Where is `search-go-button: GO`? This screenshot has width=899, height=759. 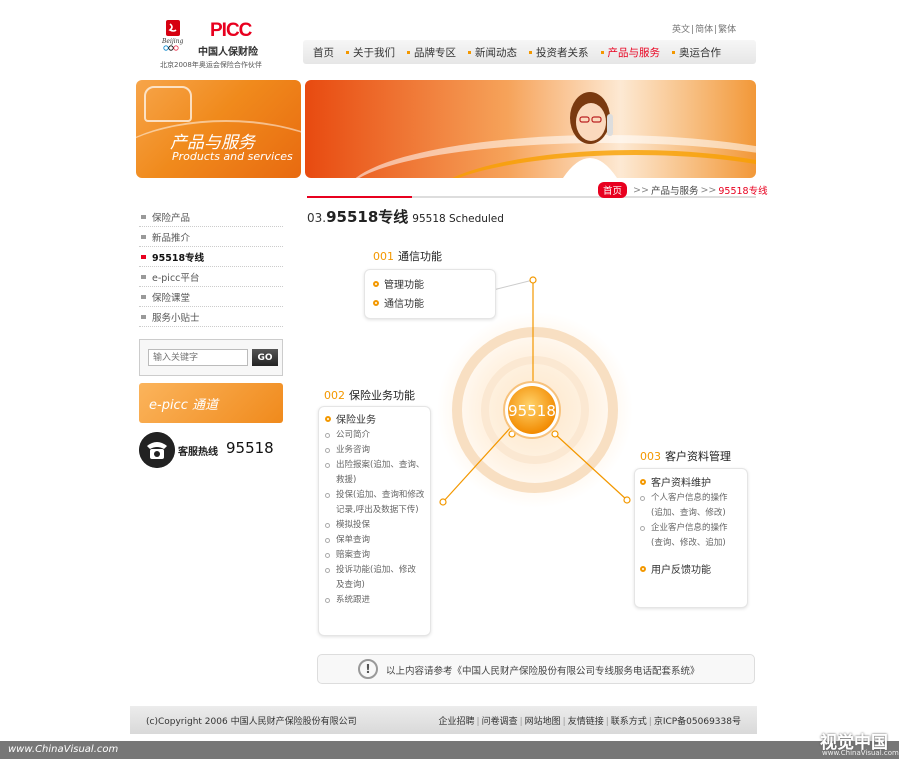 search-go-button: GO is located at coordinates (265, 357).